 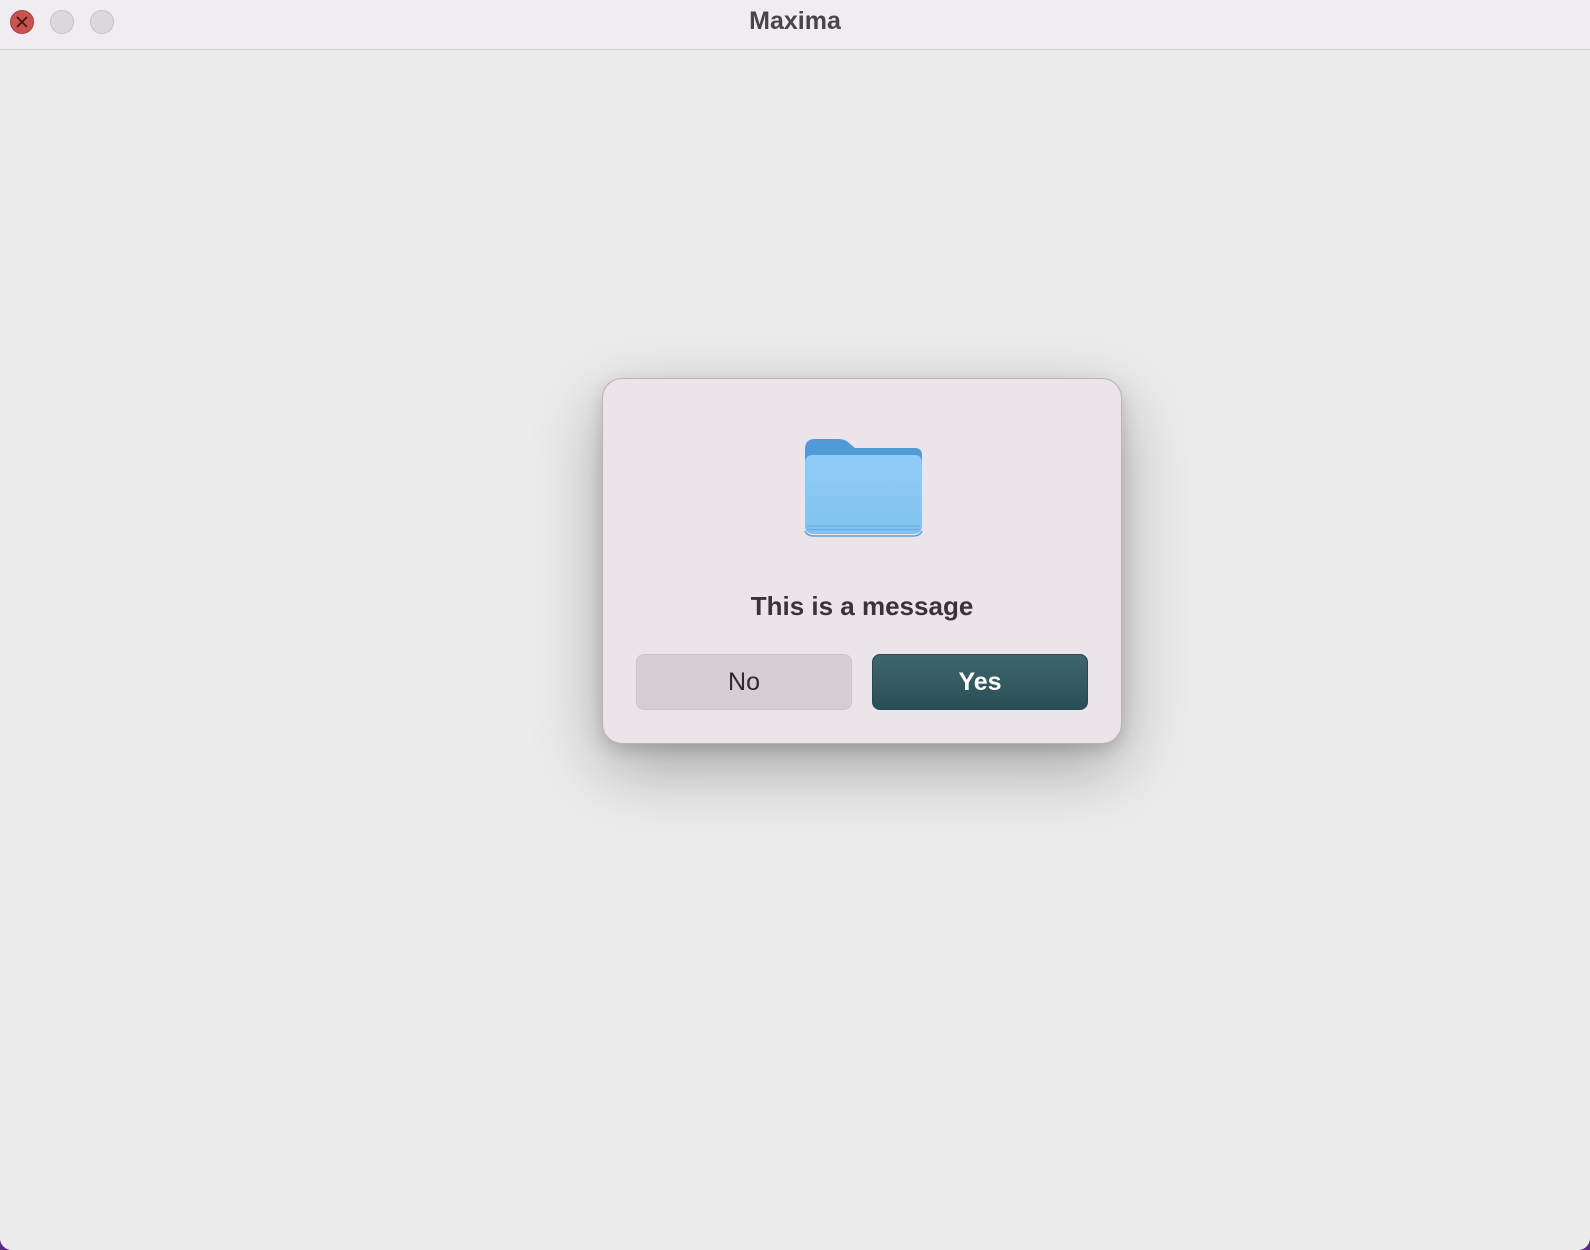 I want to click on no-button: No, so click(x=744, y=682).